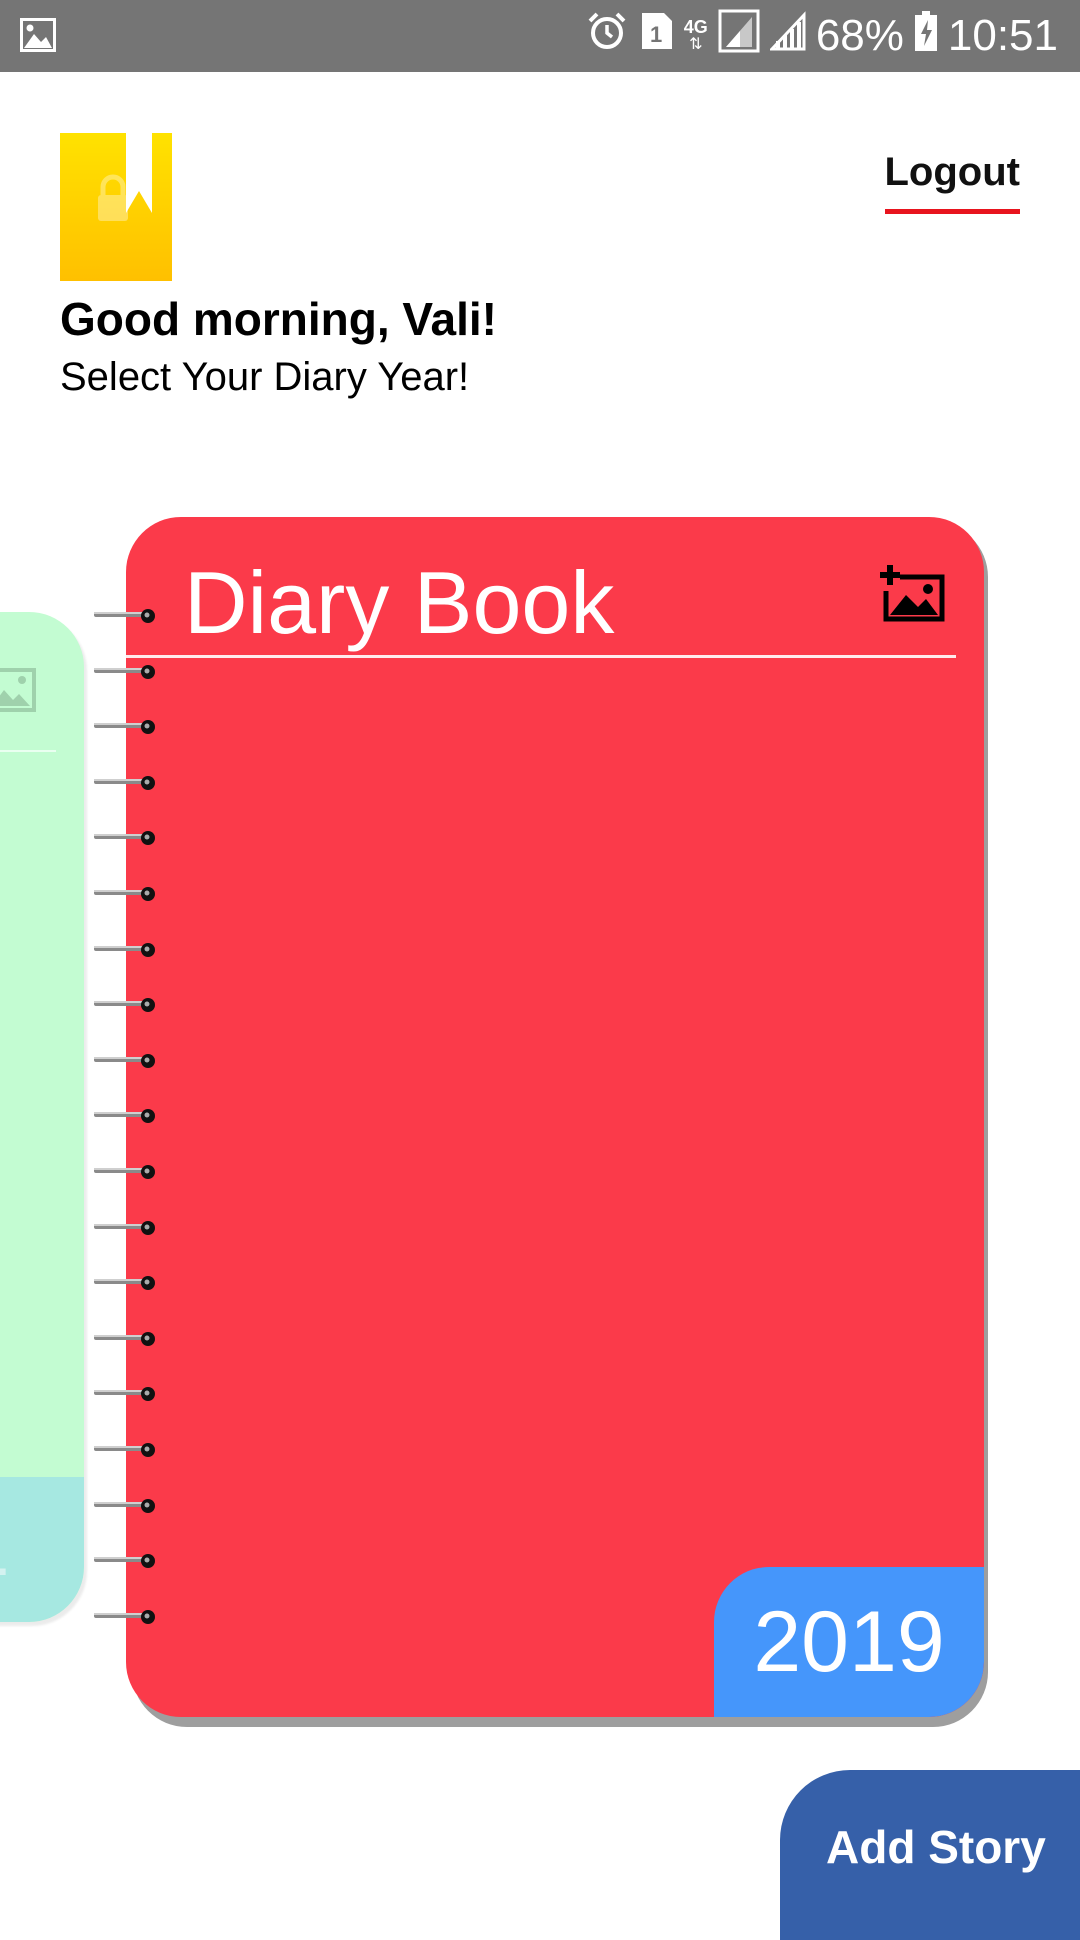  Describe the element at coordinates (695, 27) in the screenshot. I see `network-type-label: 4G` at that location.